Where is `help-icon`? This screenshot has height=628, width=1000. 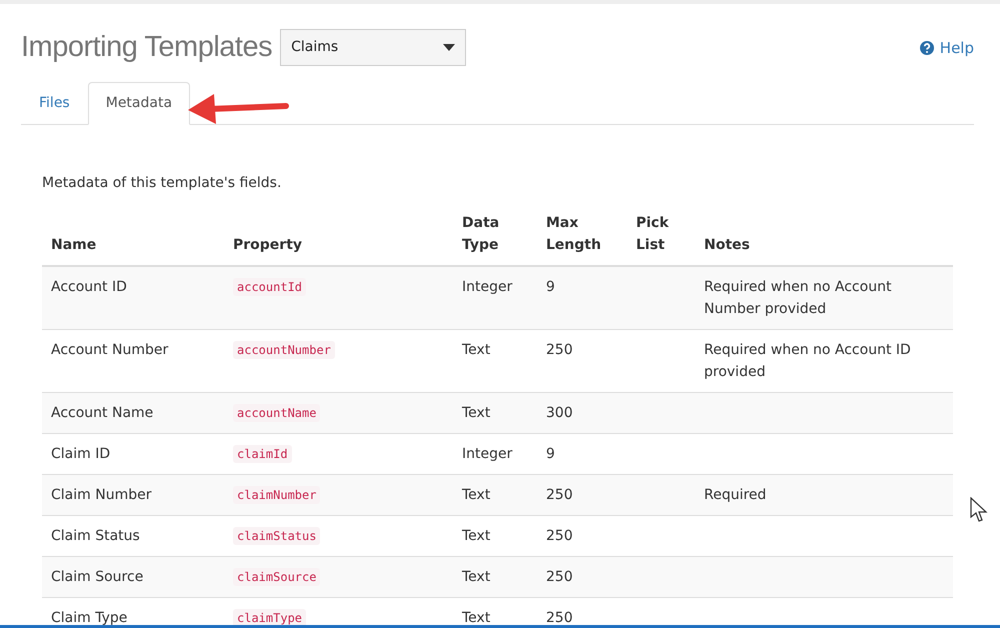 help-icon is located at coordinates (927, 47).